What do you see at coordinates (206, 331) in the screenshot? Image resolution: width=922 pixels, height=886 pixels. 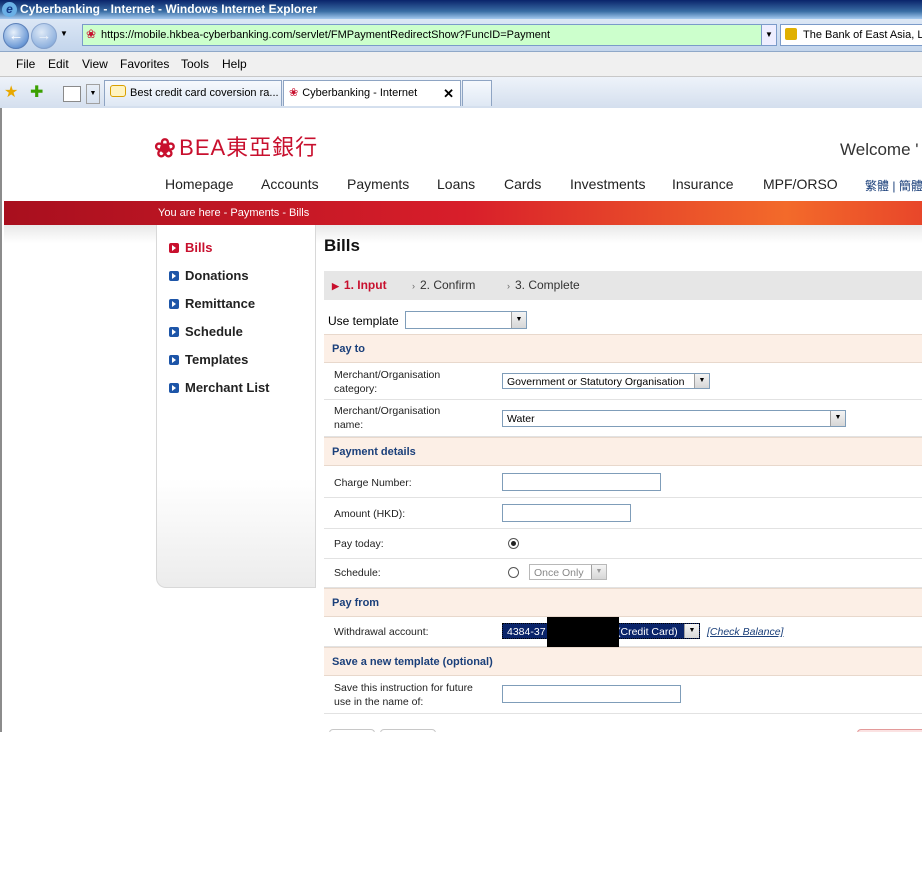 I see `left-menu-schedule: Schedule` at bounding box center [206, 331].